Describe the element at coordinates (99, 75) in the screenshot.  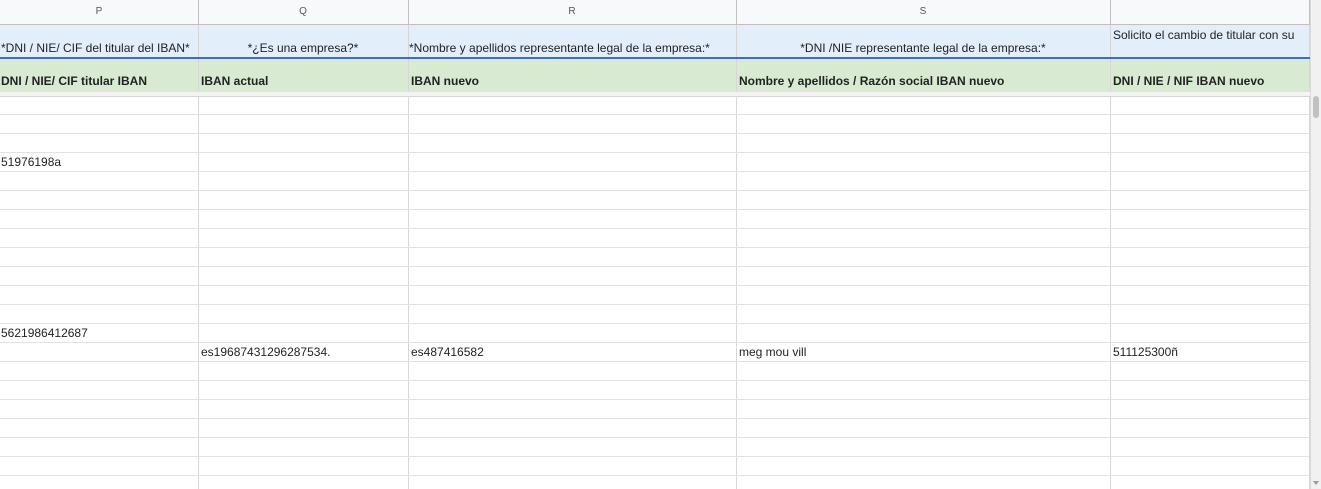
I see `field-header-cell-p: DNI / NIE/ CIF titular IBAN` at that location.